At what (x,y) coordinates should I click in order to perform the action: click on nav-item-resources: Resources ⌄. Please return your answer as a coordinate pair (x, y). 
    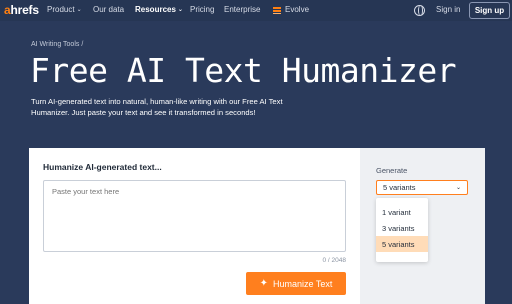
    Looking at the image, I should click on (159, 10).